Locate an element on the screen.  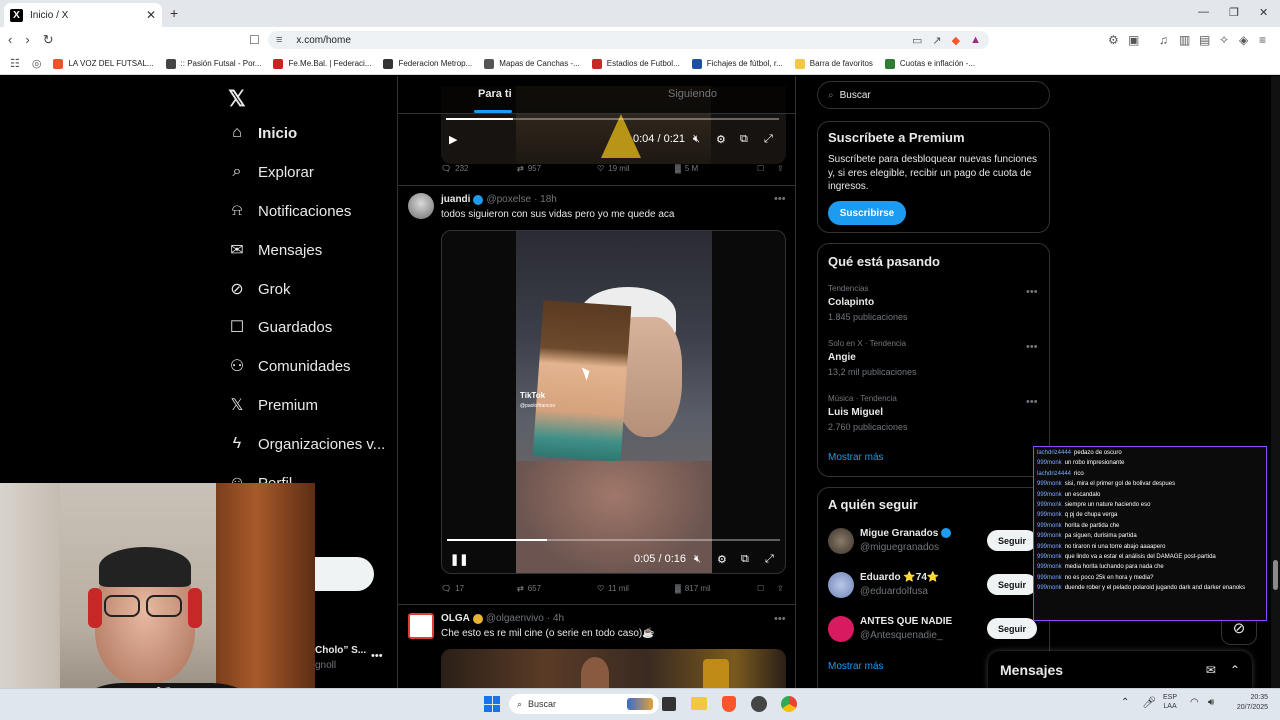
new-message-icon: ✉ is located at coordinates (1211, 670).